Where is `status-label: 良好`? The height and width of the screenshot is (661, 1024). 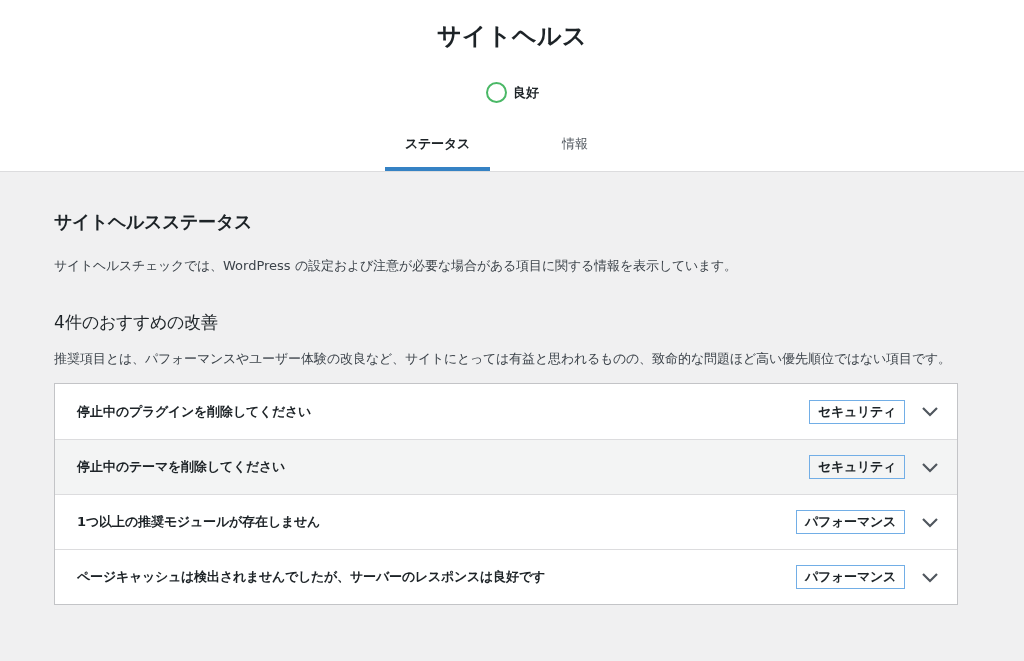
status-label: 良好 is located at coordinates (525, 92).